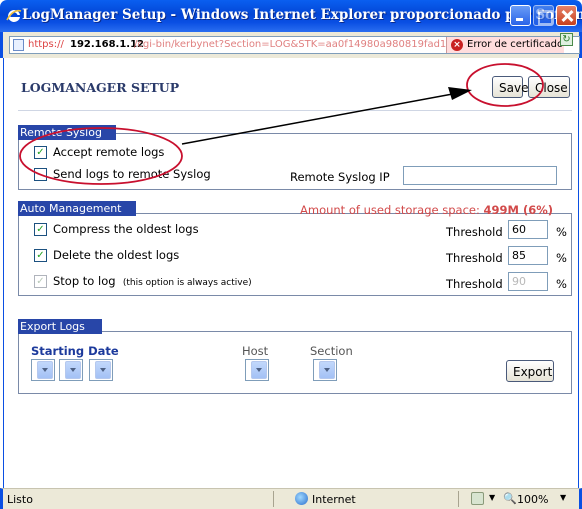 This screenshot has width=582, height=509. I want to click on host-label: Host, so click(255, 351).